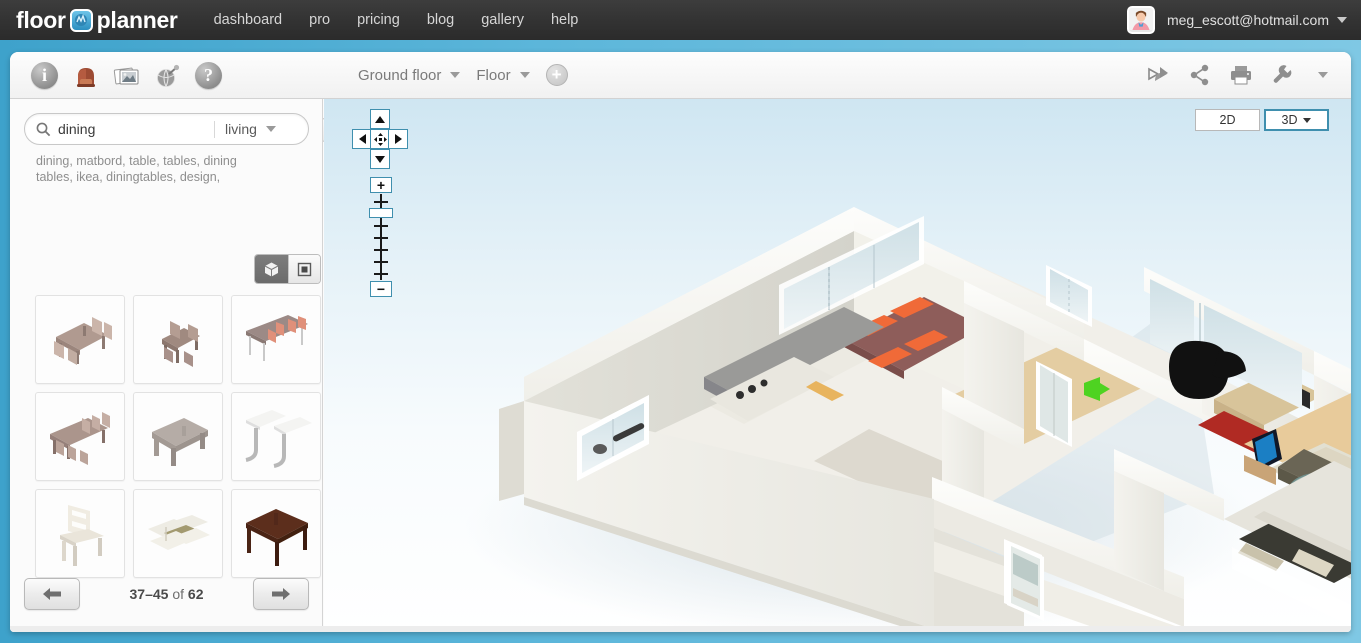 The image size is (1361, 643). I want to click on page-total: 62, so click(195, 594).